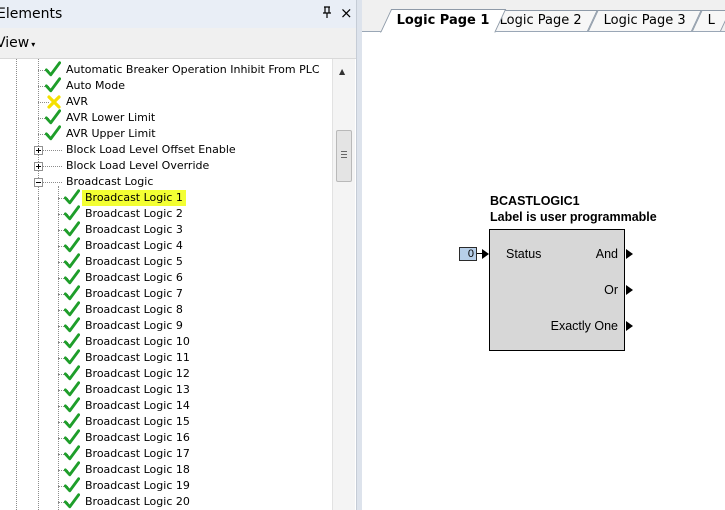  I want to click on view-menu-label: View, so click(15, 43).